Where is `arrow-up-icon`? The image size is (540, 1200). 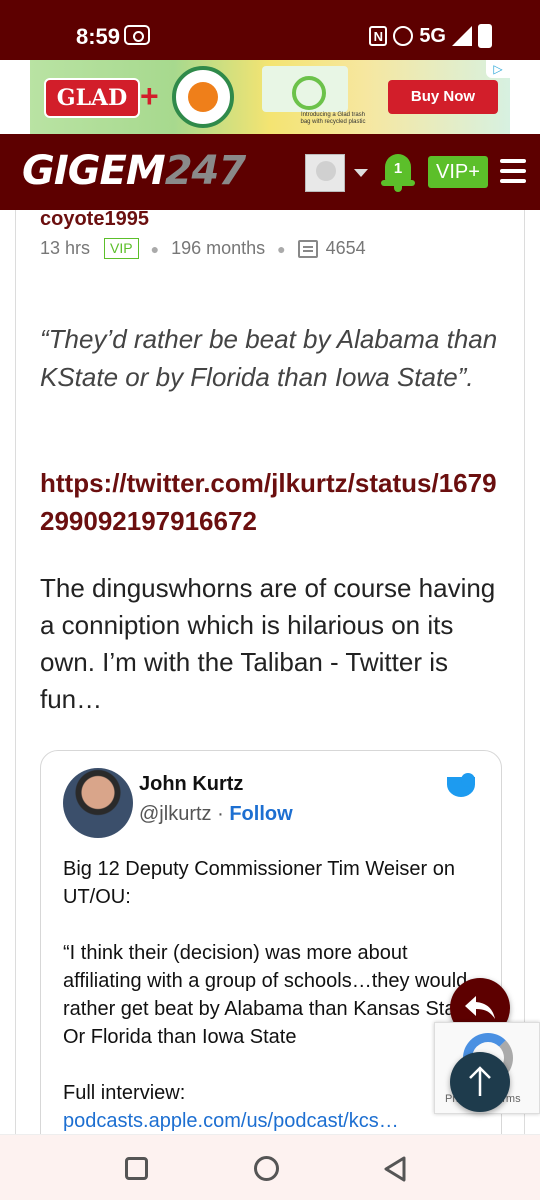
arrow-up-icon is located at coordinates (480, 1081).